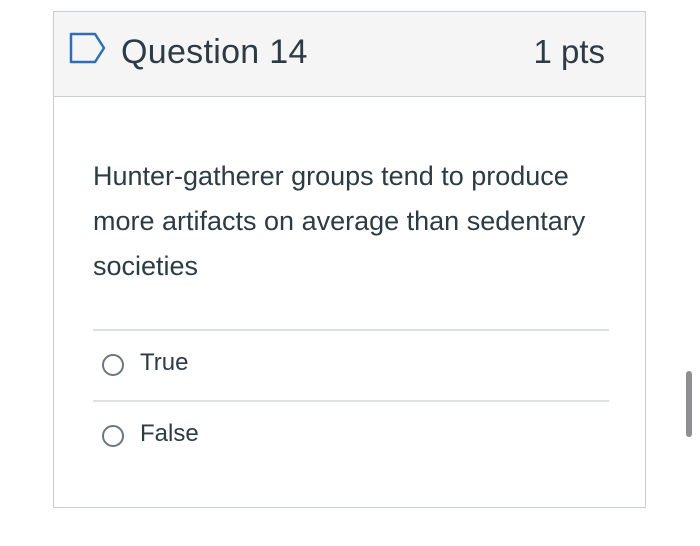 This screenshot has width=700, height=546. Describe the element at coordinates (689, 404) in the screenshot. I see `scrollbar-thumb` at that location.